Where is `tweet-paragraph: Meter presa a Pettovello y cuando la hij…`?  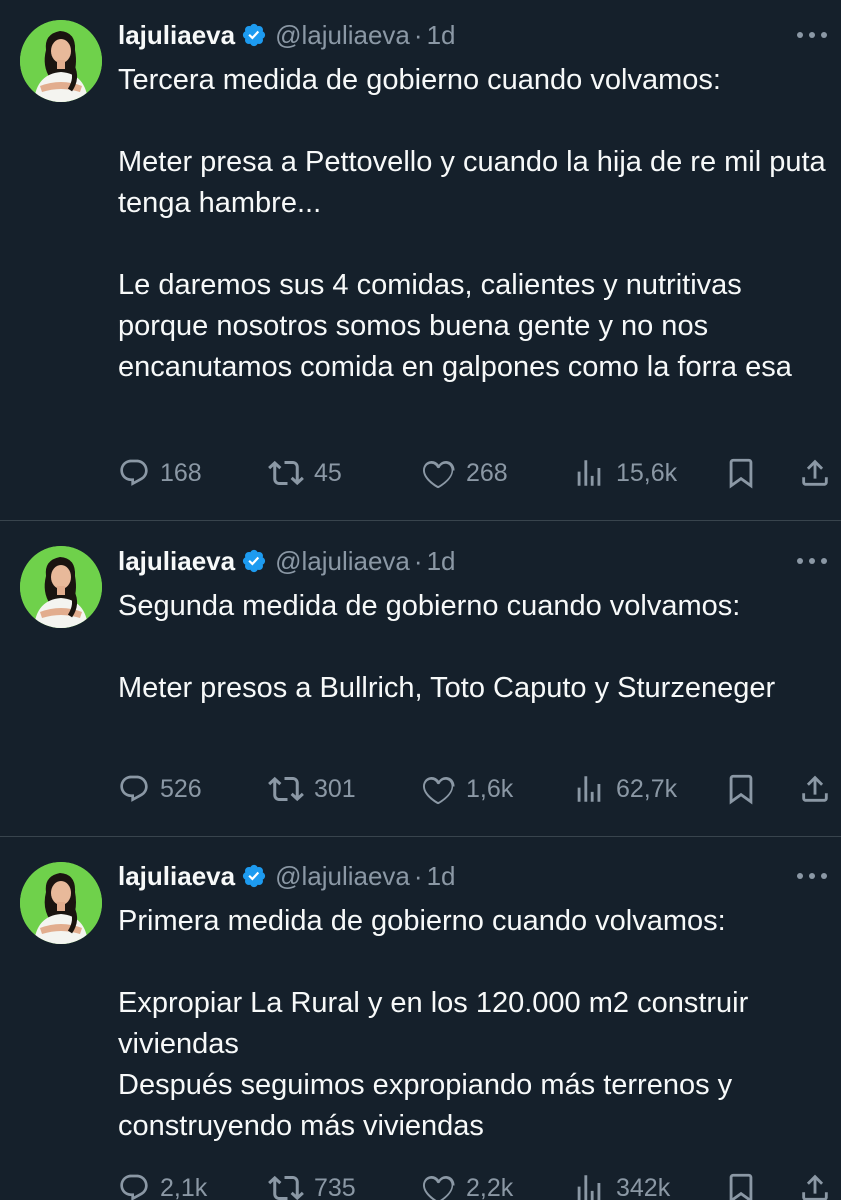
tweet-paragraph: Meter presa a Pettovello y cuando la hij… is located at coordinates (476, 182).